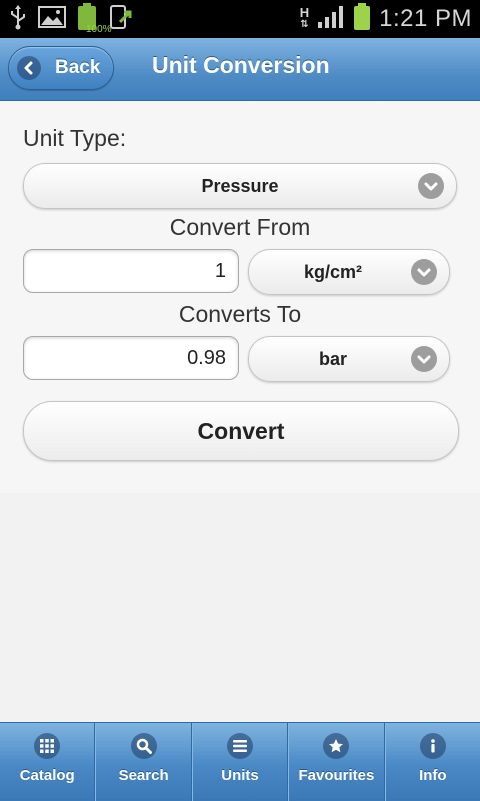 This screenshot has width=480, height=801. I want to click on back-button-label: Back, so click(78, 67).